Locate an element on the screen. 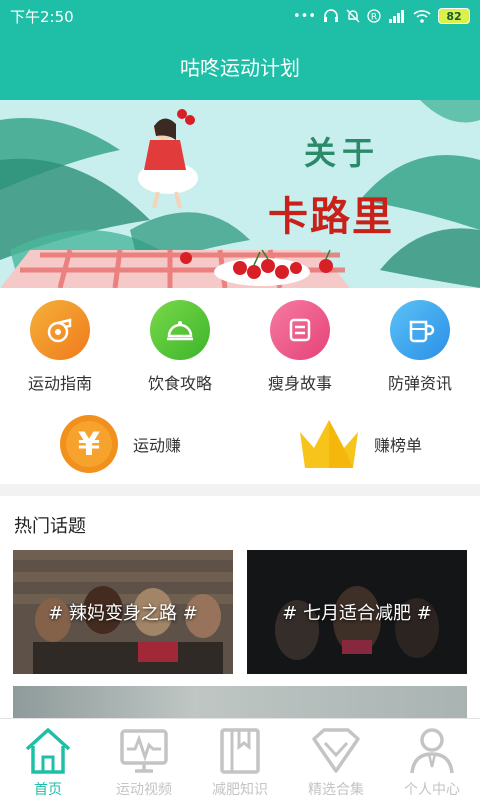 The width and height of the screenshot is (480, 800). home-icon is located at coordinates (48, 751).